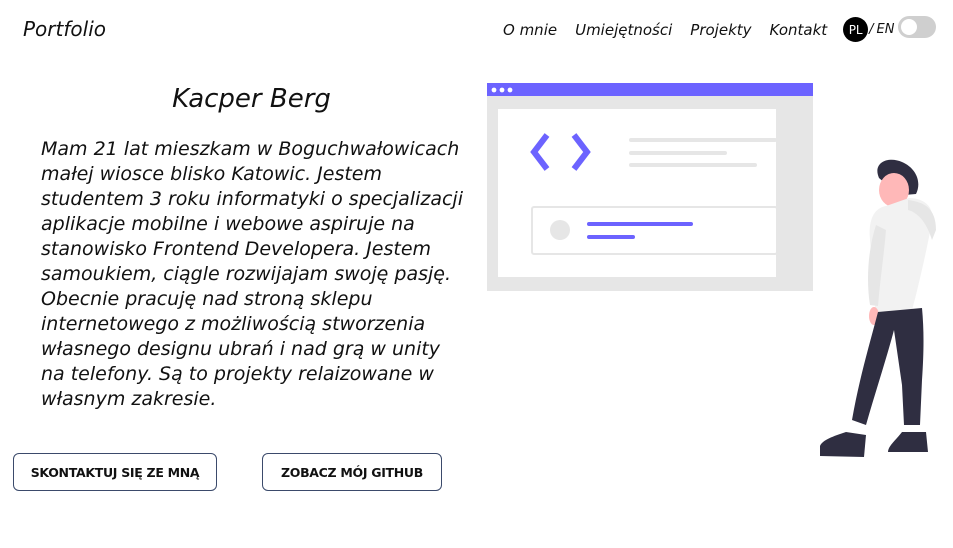  Describe the element at coordinates (909, 27) in the screenshot. I see `toggle-knob` at that location.